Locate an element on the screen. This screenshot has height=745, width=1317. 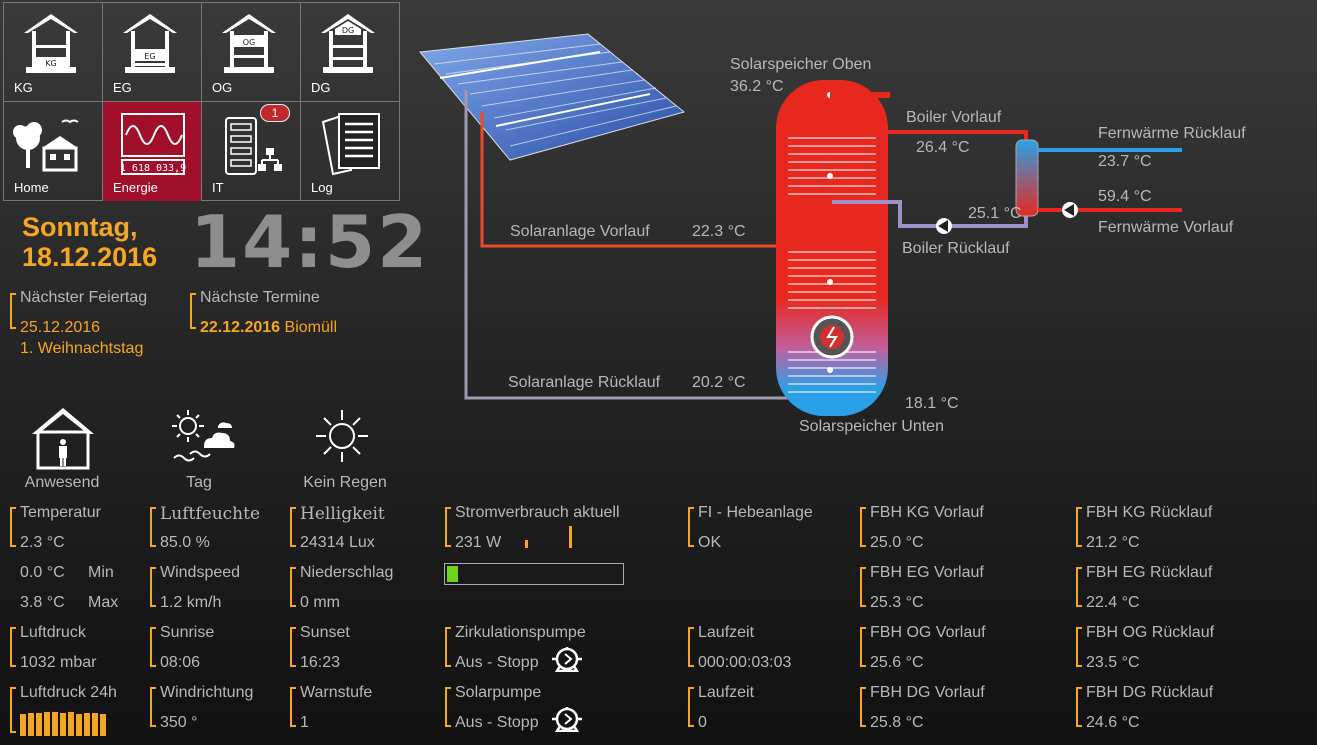
solar-pump-label: Solarpumpe is located at coordinates (498, 692).